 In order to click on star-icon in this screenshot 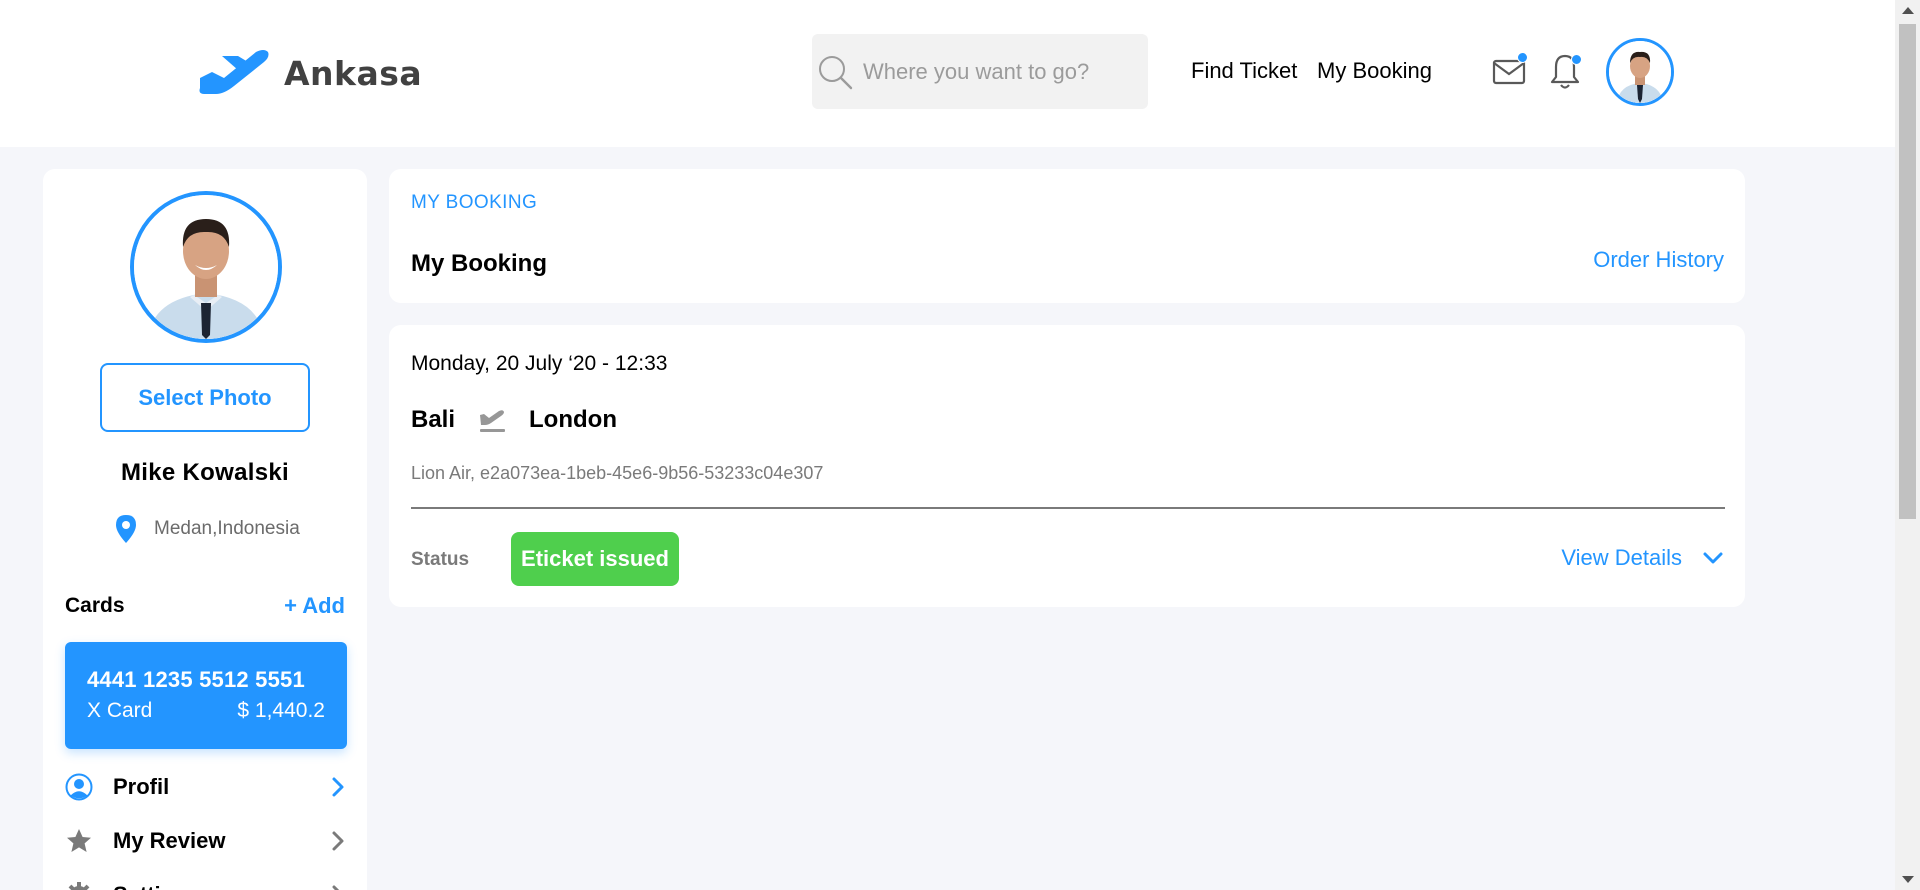, I will do `click(79, 840)`.